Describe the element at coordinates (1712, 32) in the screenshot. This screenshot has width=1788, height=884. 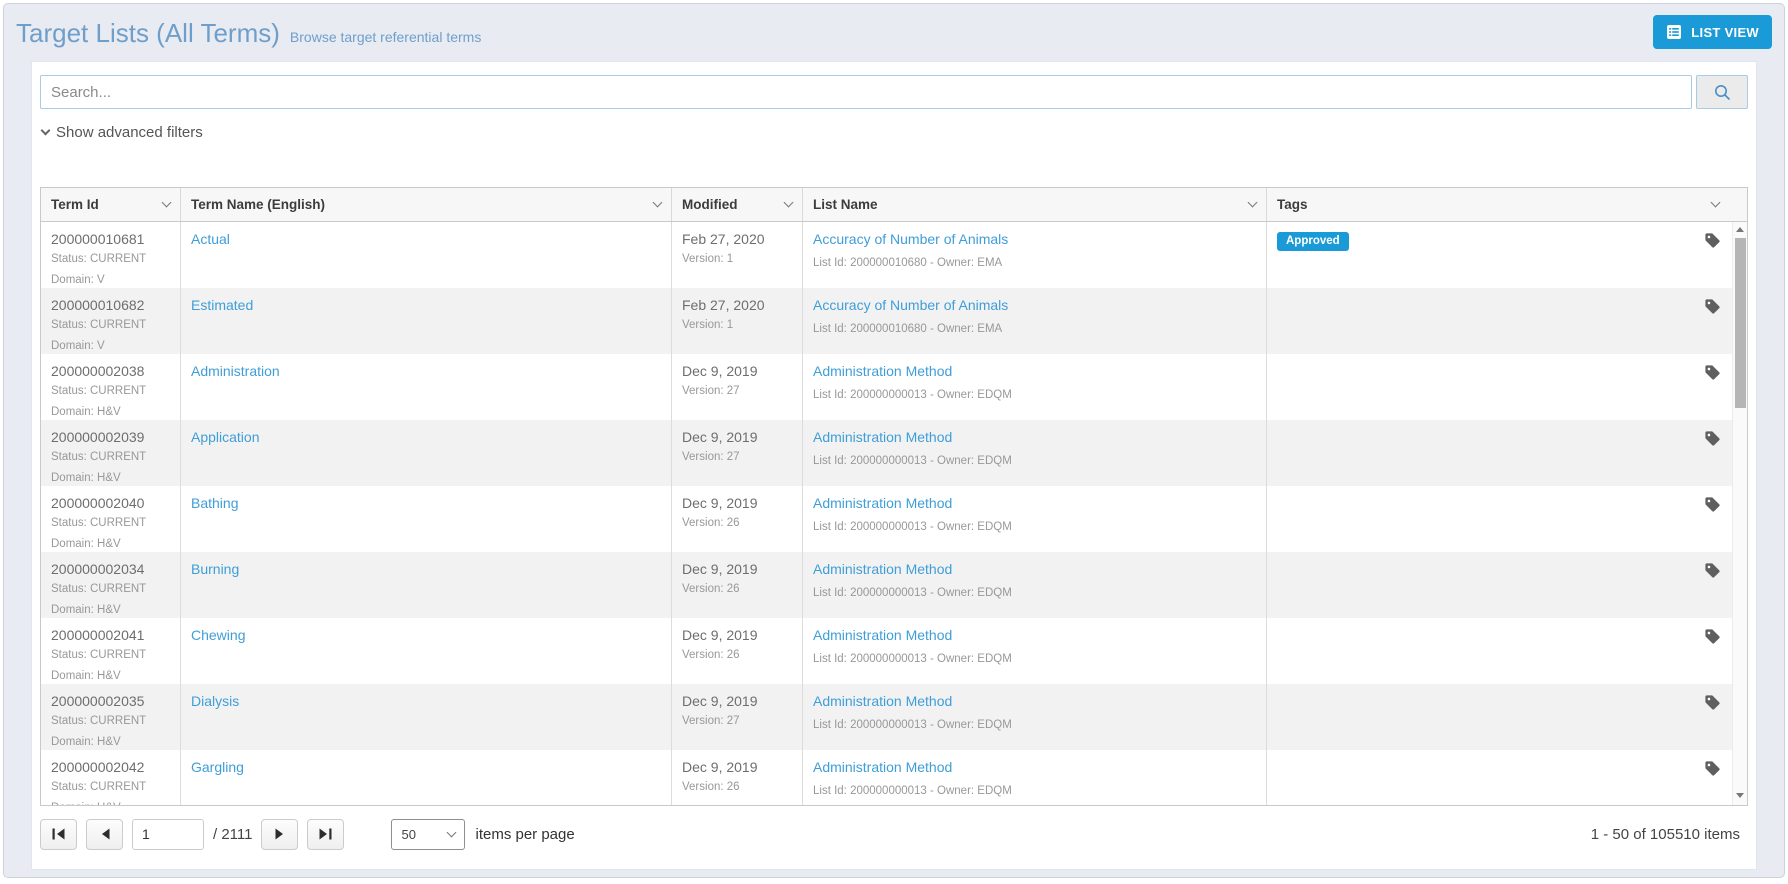
I see `list-view-button: LIST VIEW` at that location.